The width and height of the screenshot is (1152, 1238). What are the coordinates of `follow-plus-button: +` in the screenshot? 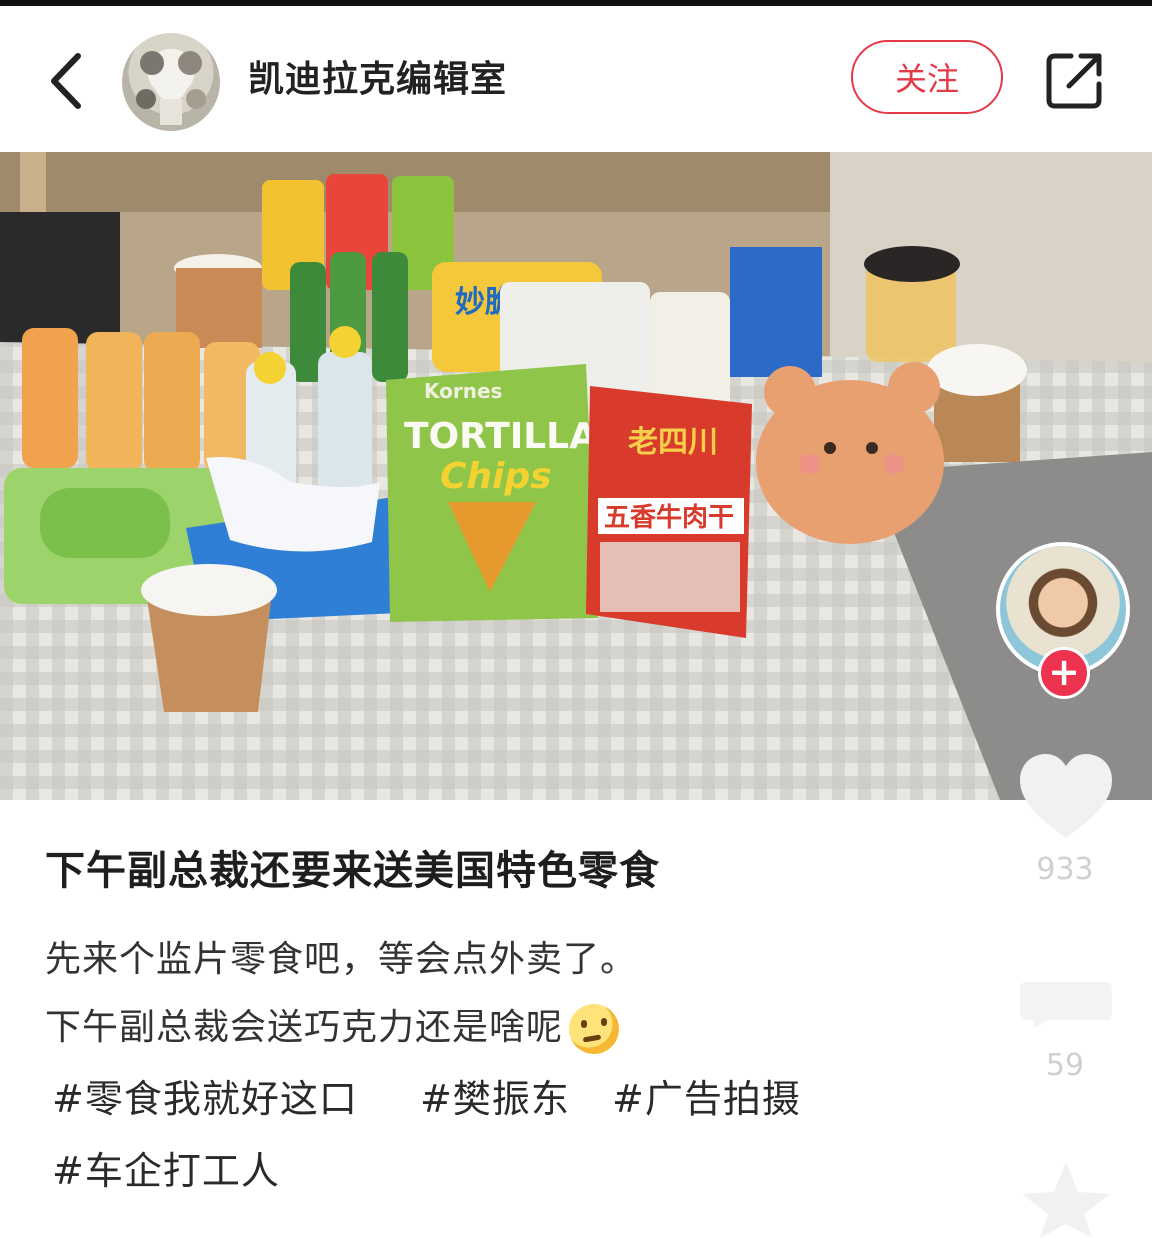 It's located at (1064, 673).